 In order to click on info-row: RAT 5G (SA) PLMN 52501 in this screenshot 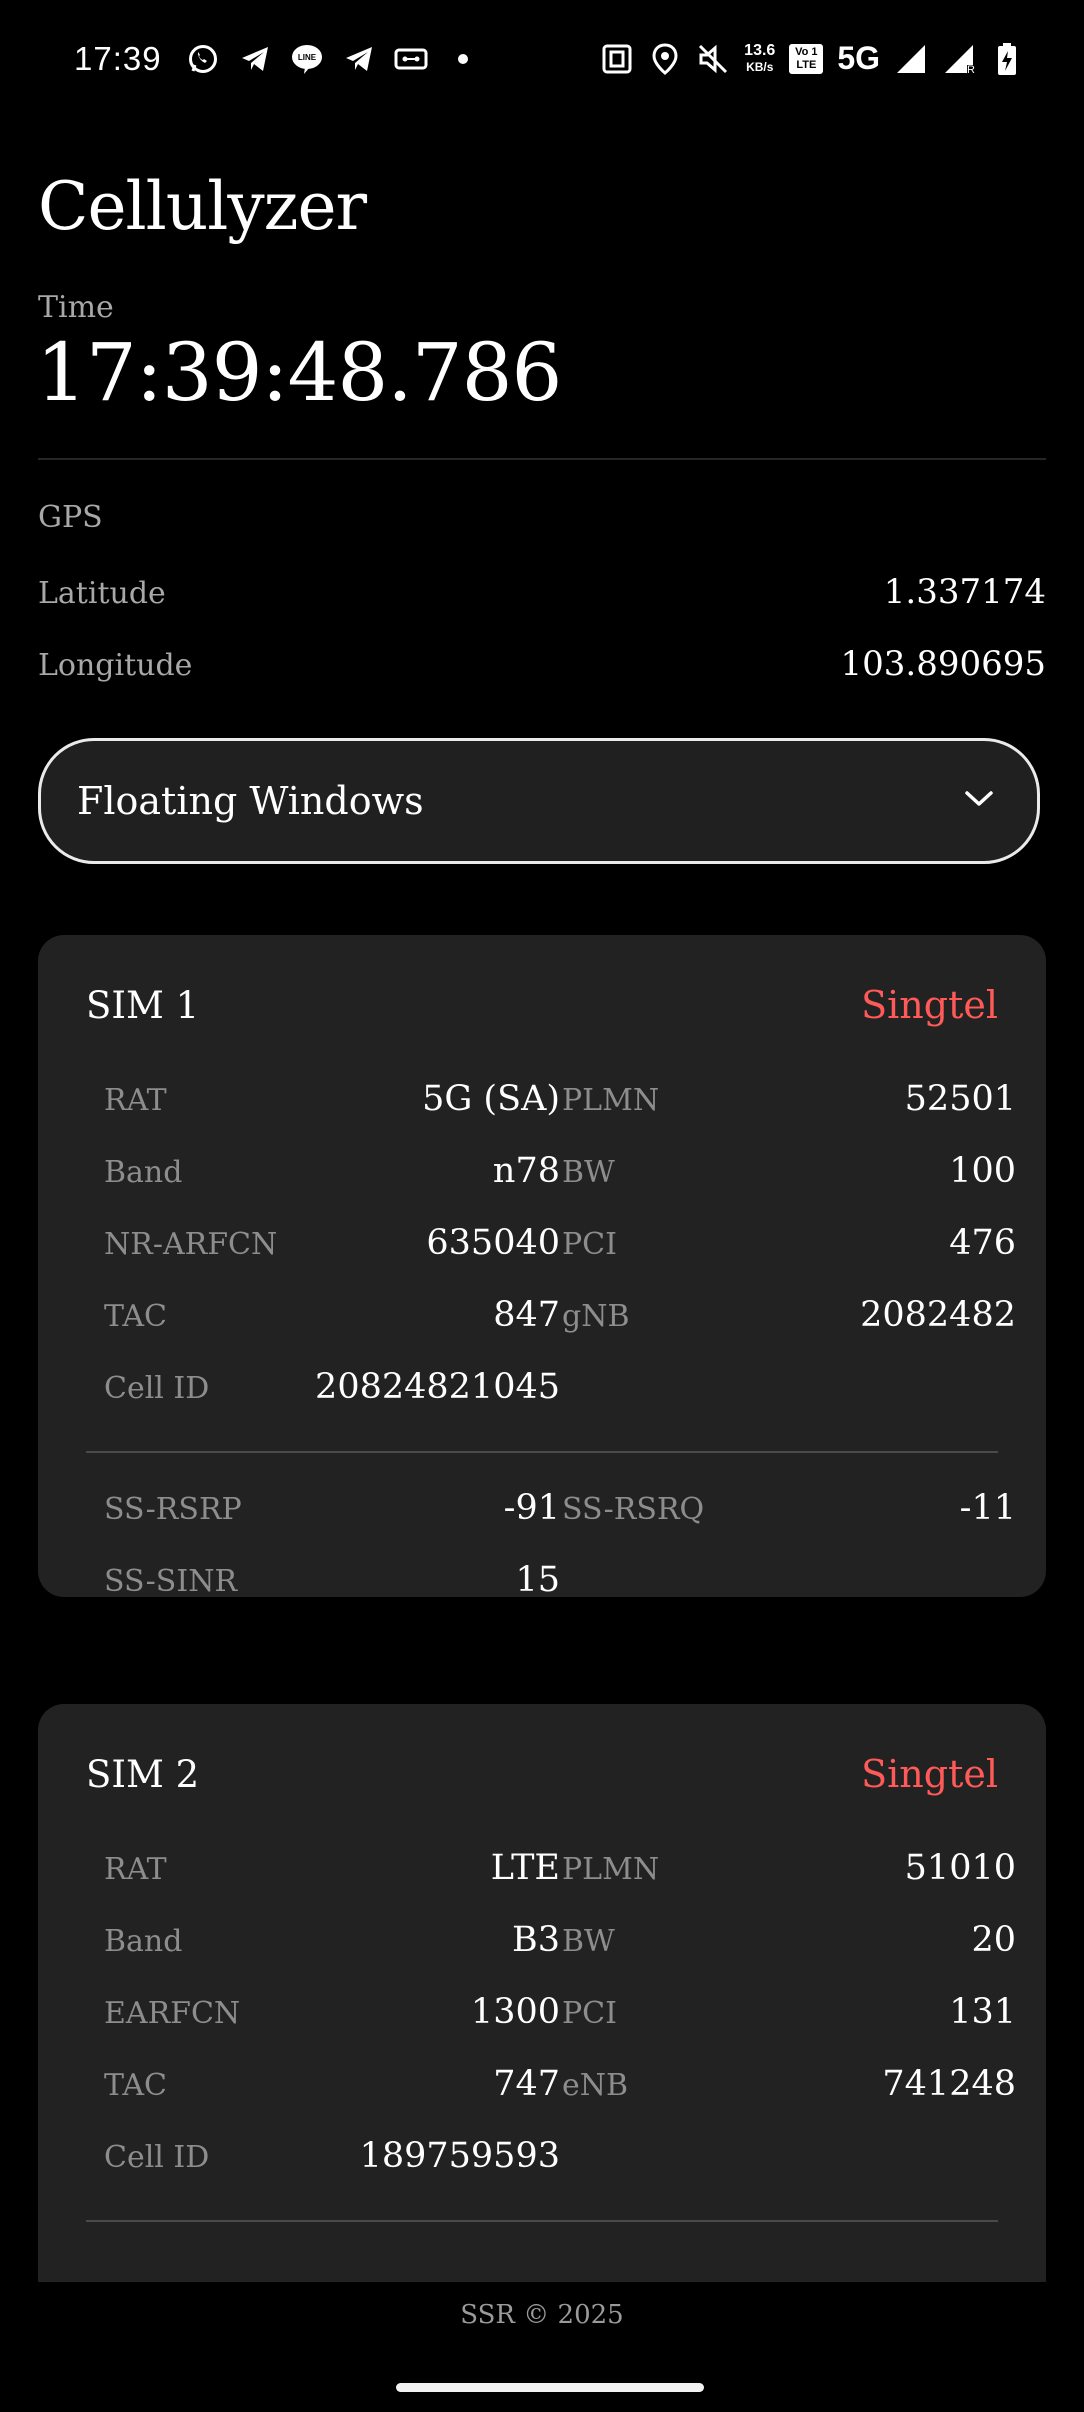, I will do `click(560, 1104)`.